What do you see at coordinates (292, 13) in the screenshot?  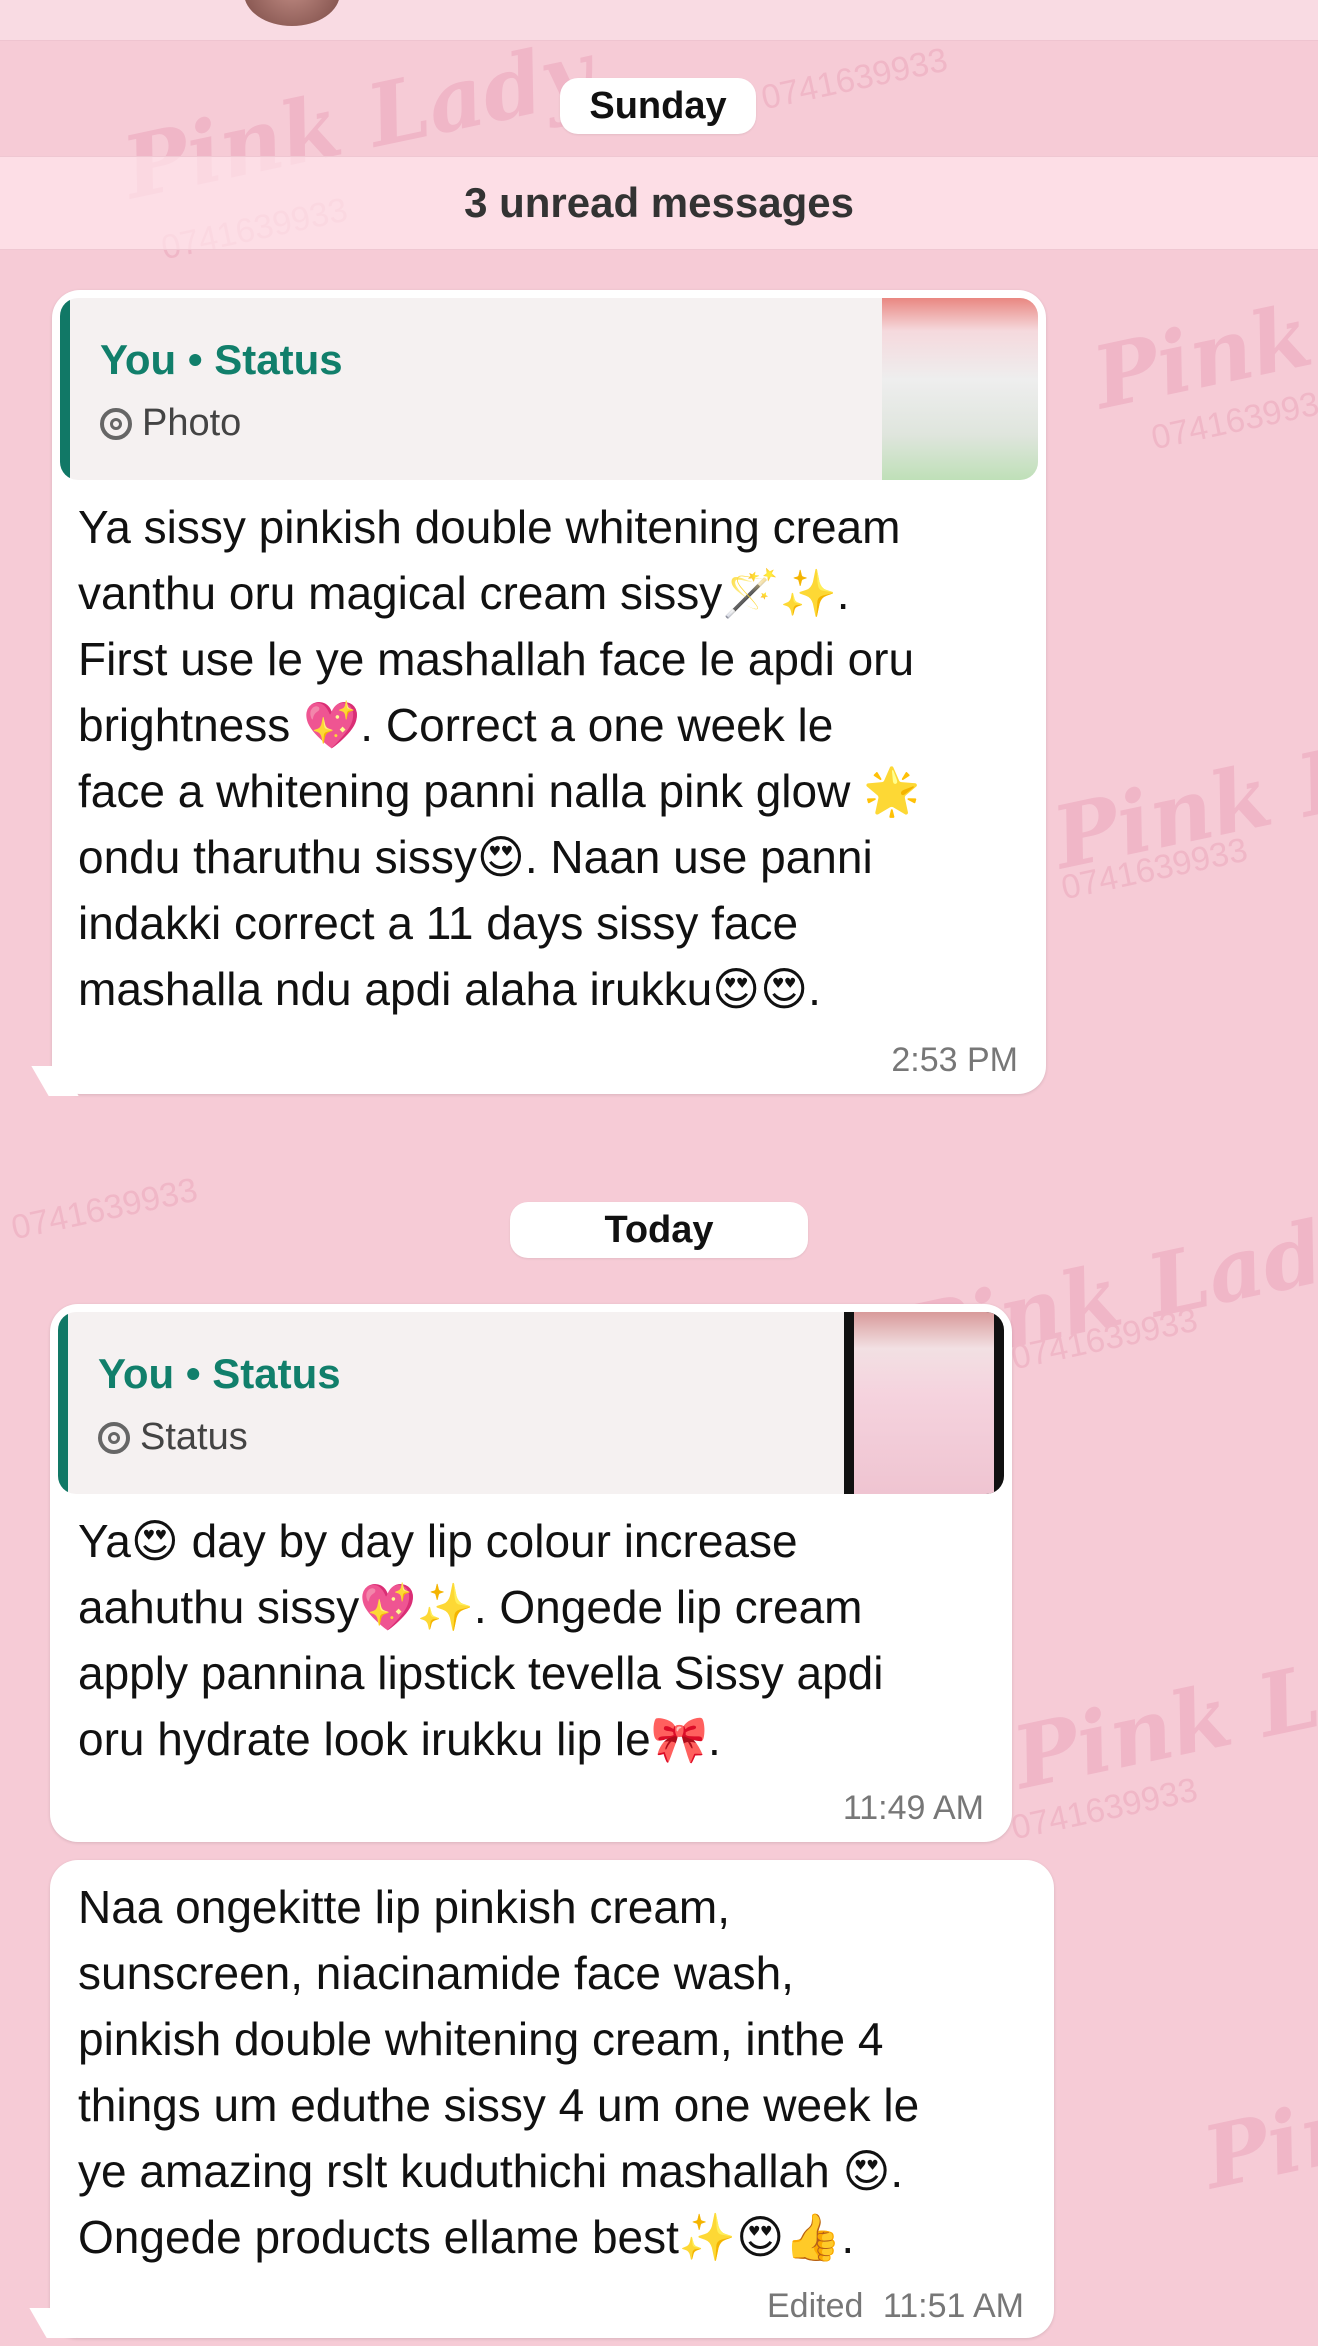 I see `avatar` at bounding box center [292, 13].